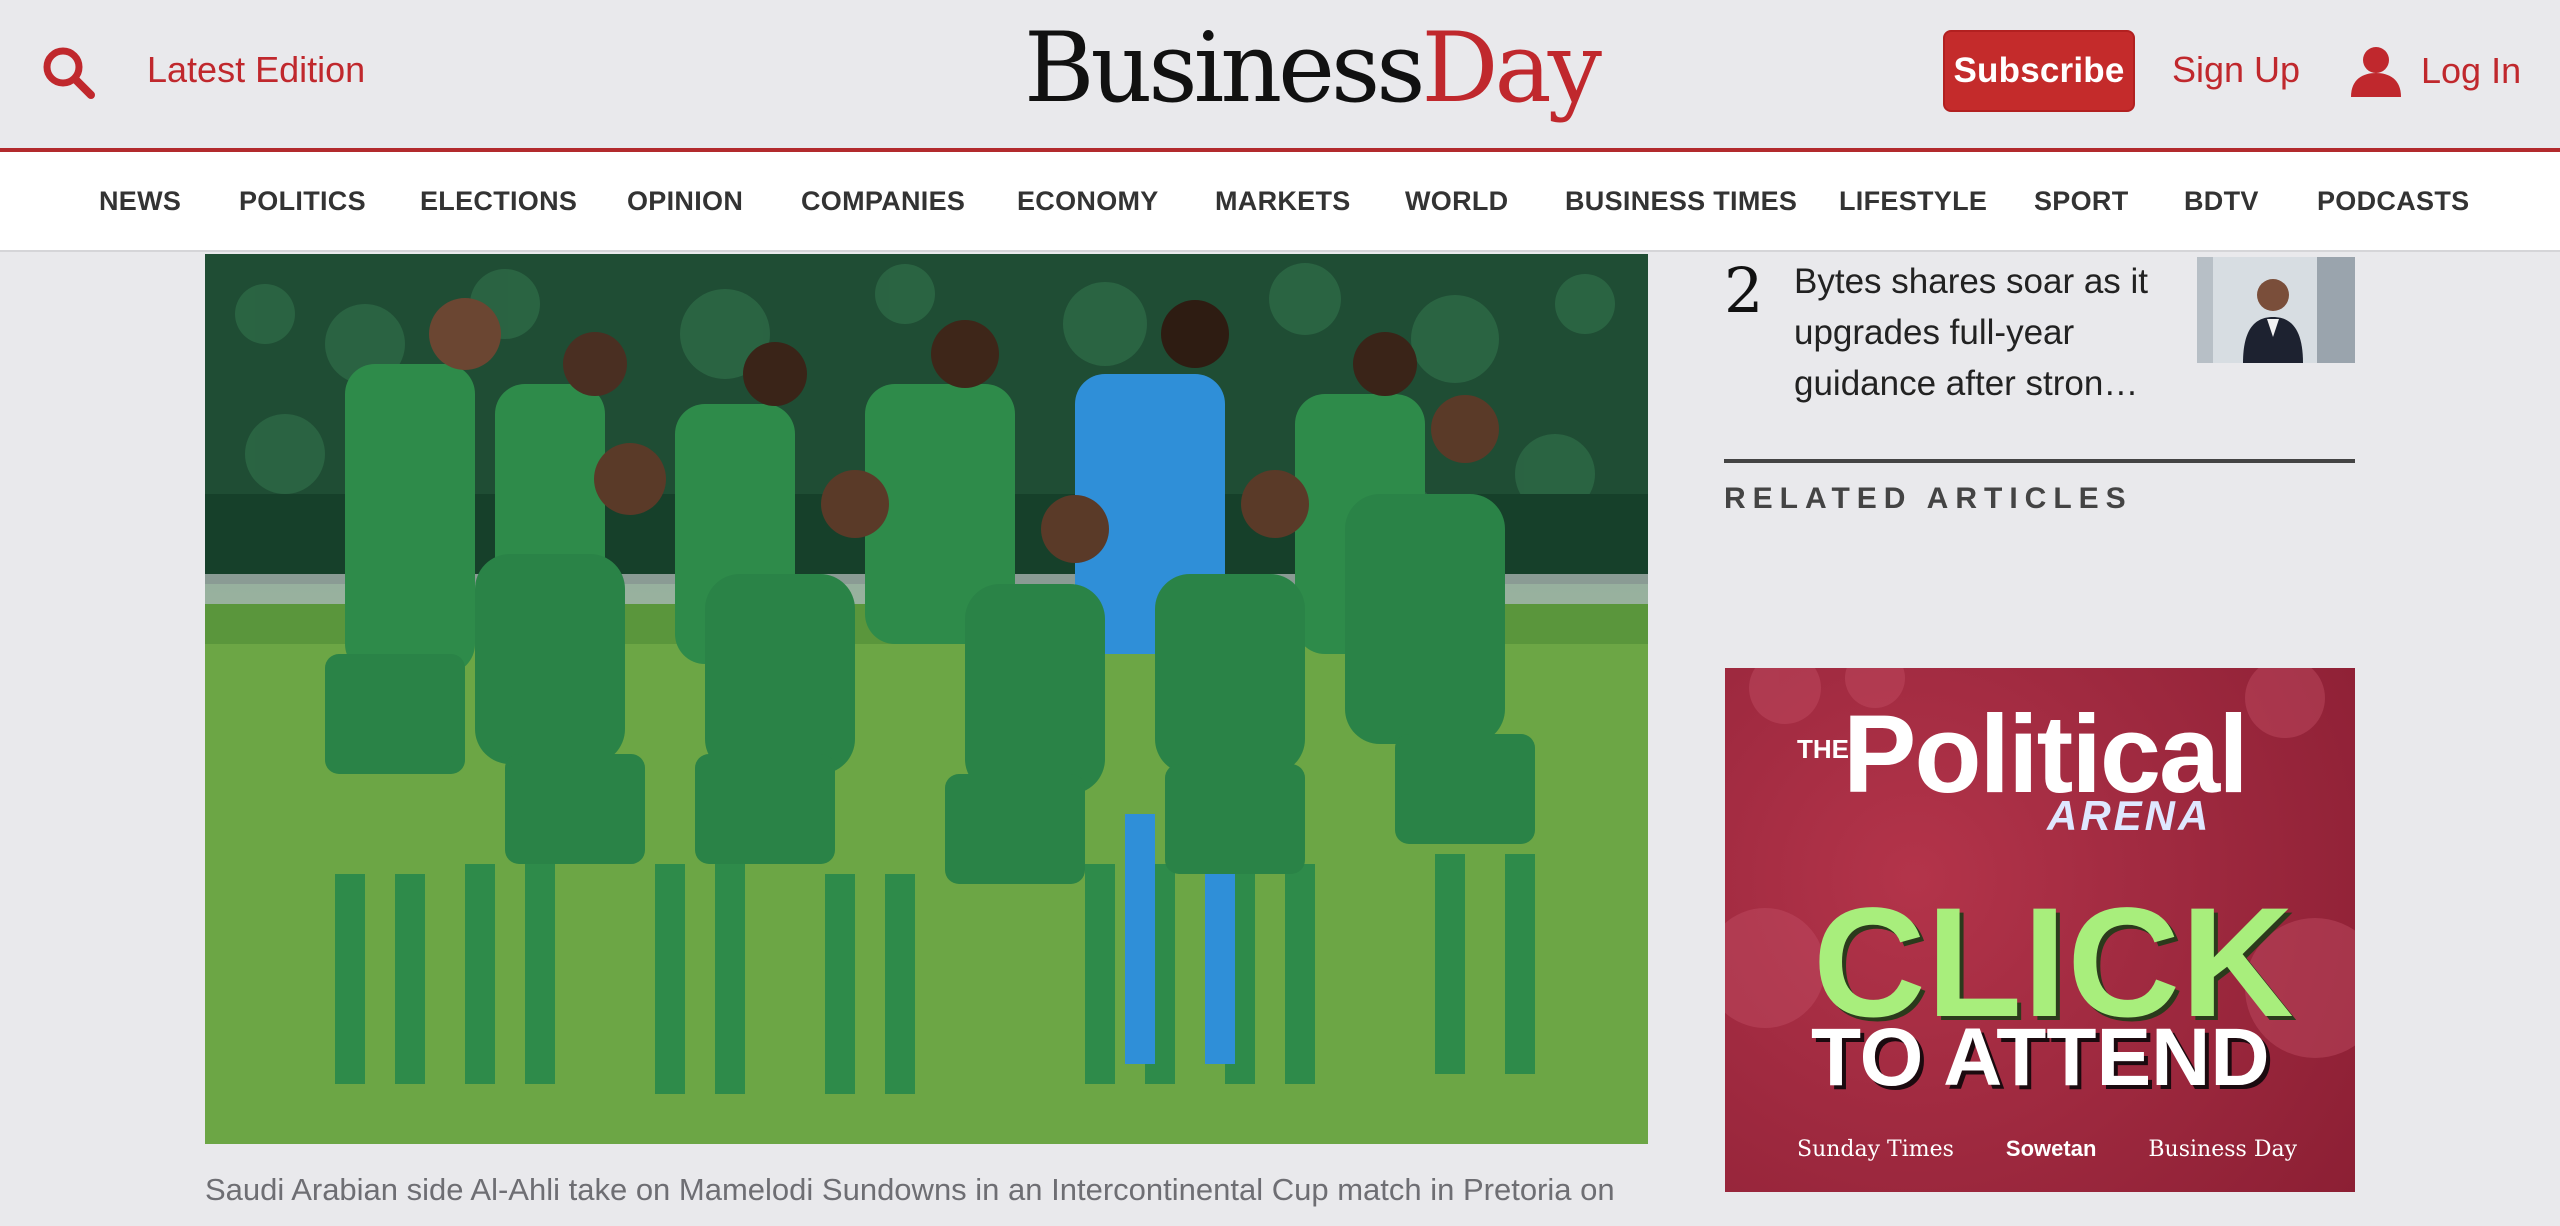  I want to click on ad-attend-text: TO ATTEND, so click(2040, 1057).